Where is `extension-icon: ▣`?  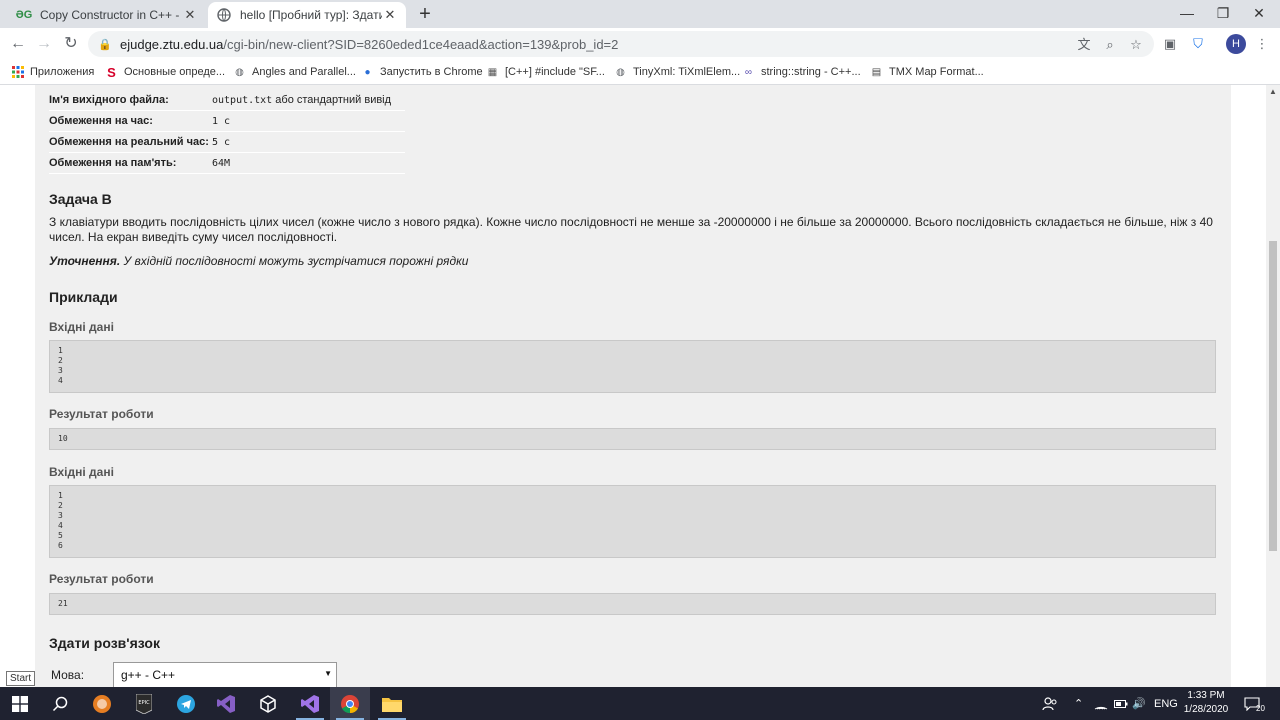 extension-icon: ▣ is located at coordinates (1170, 44).